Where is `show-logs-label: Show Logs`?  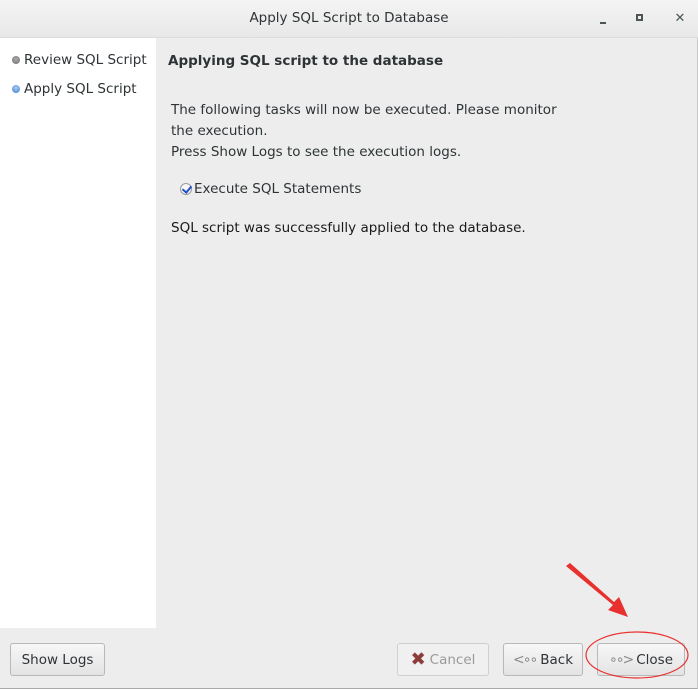
show-logs-label: Show Logs is located at coordinates (57, 659).